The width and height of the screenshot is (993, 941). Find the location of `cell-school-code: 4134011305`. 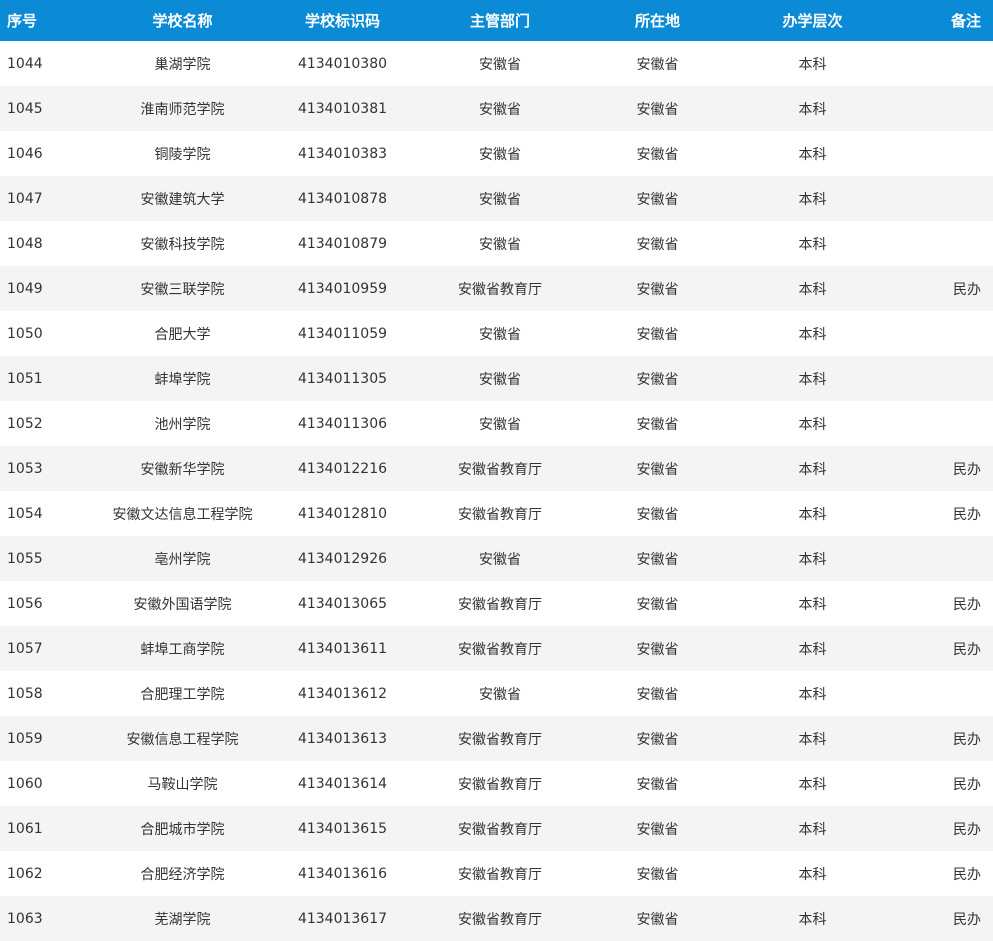

cell-school-code: 4134011305 is located at coordinates (342, 378).